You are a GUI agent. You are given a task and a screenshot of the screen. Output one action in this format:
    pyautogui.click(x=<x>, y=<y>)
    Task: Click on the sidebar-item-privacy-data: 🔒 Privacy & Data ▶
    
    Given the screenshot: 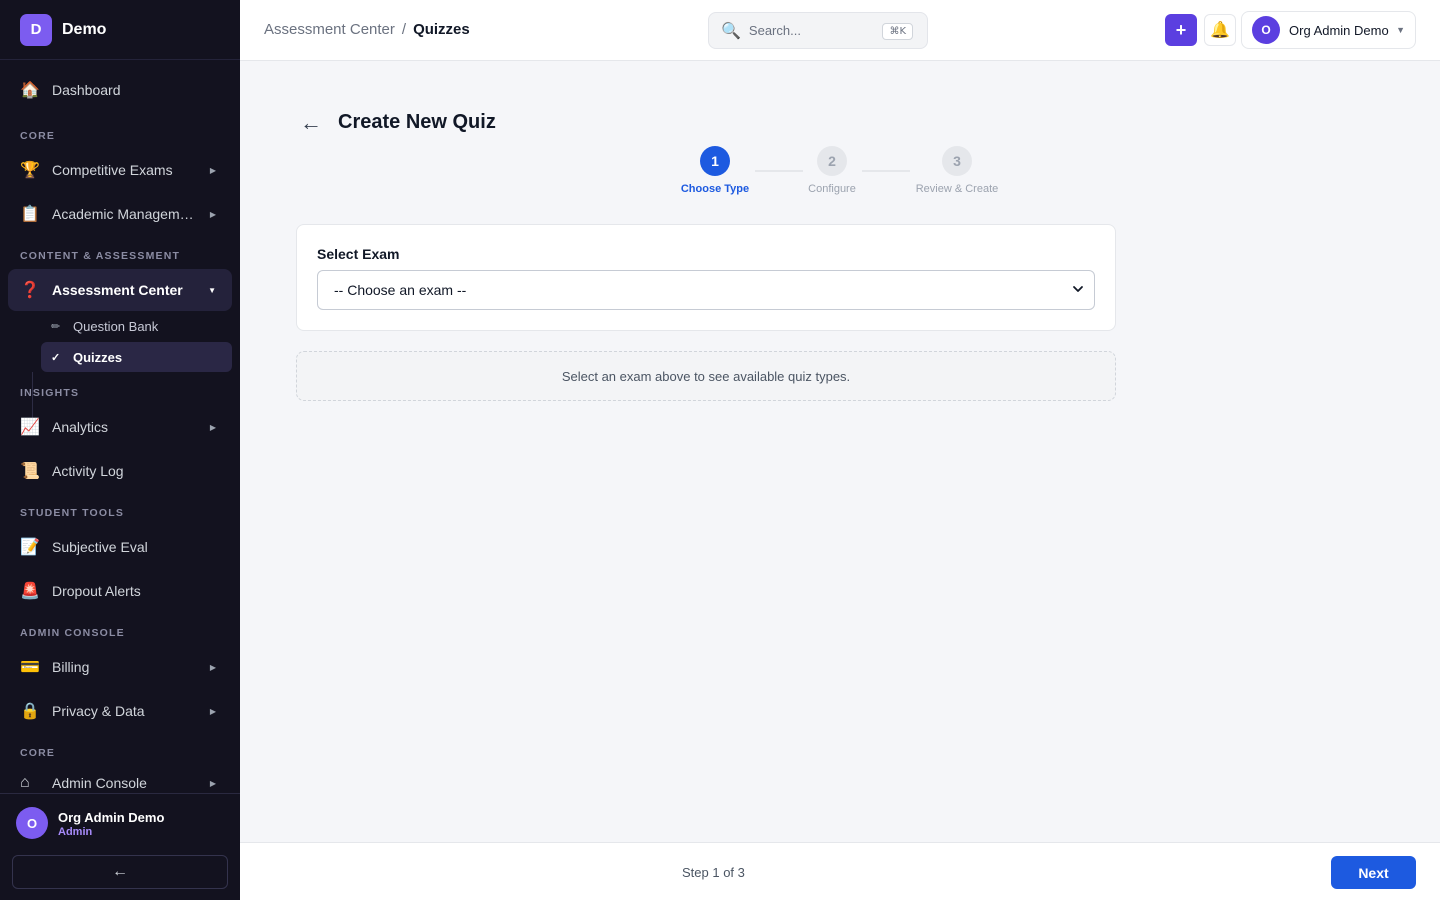 What is the action you would take?
    pyautogui.click(x=120, y=711)
    